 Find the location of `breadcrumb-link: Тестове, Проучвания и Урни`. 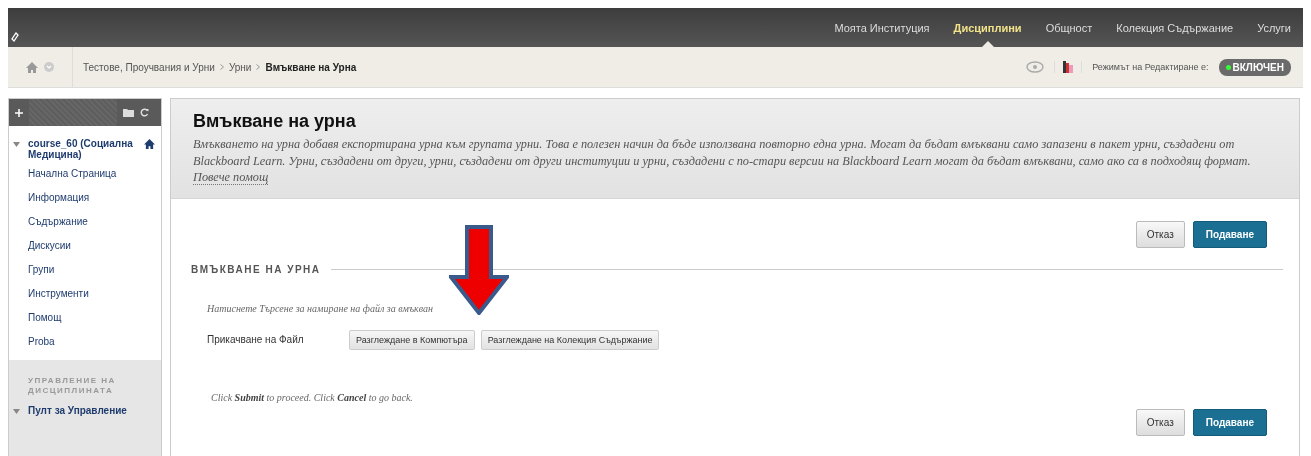

breadcrumb-link: Тестове, Проучвания и Урни is located at coordinates (149, 67).